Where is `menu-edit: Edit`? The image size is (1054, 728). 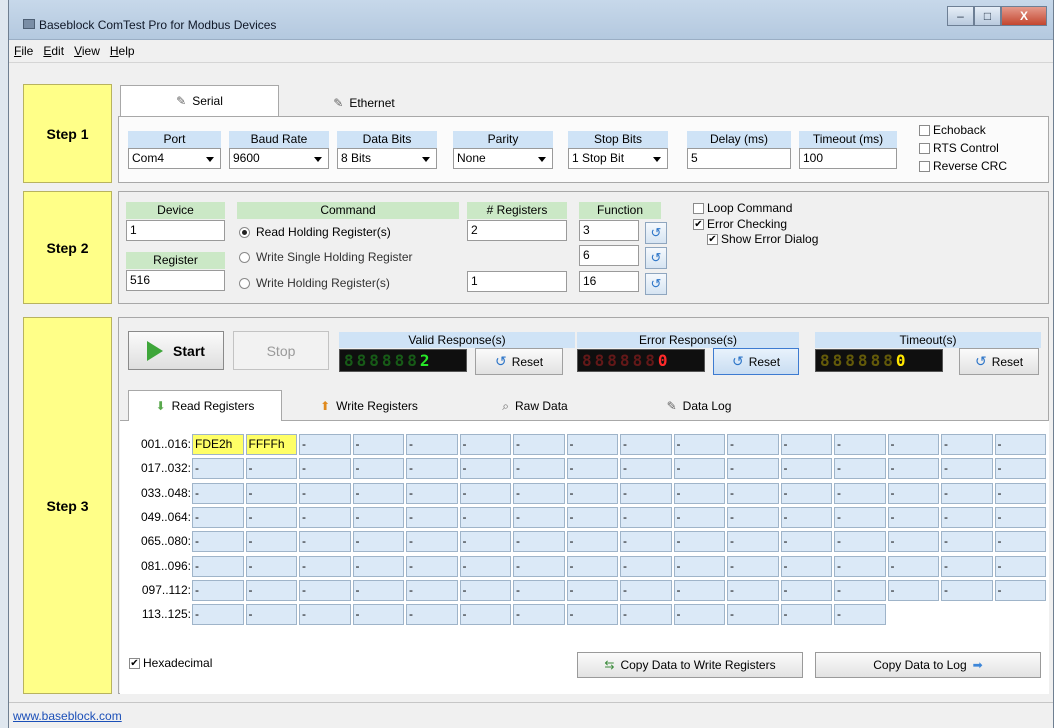 menu-edit: Edit is located at coordinates (53, 49).